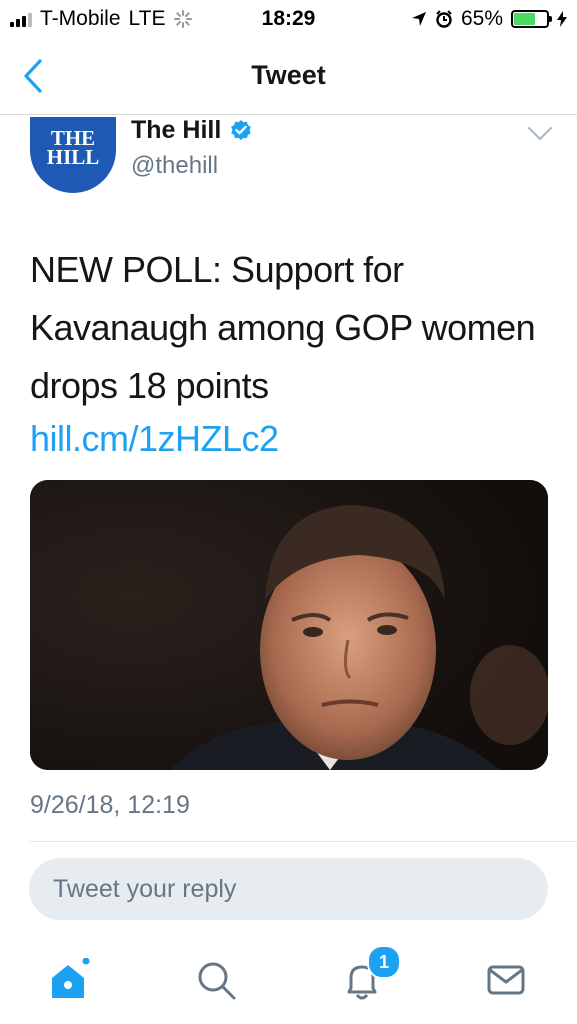  I want to click on search-icon, so click(216, 980).